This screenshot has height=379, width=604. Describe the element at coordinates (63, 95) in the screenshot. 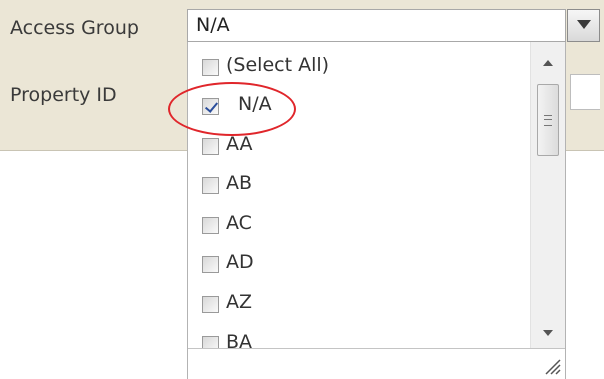

I see `property-id-label: Property ID` at that location.